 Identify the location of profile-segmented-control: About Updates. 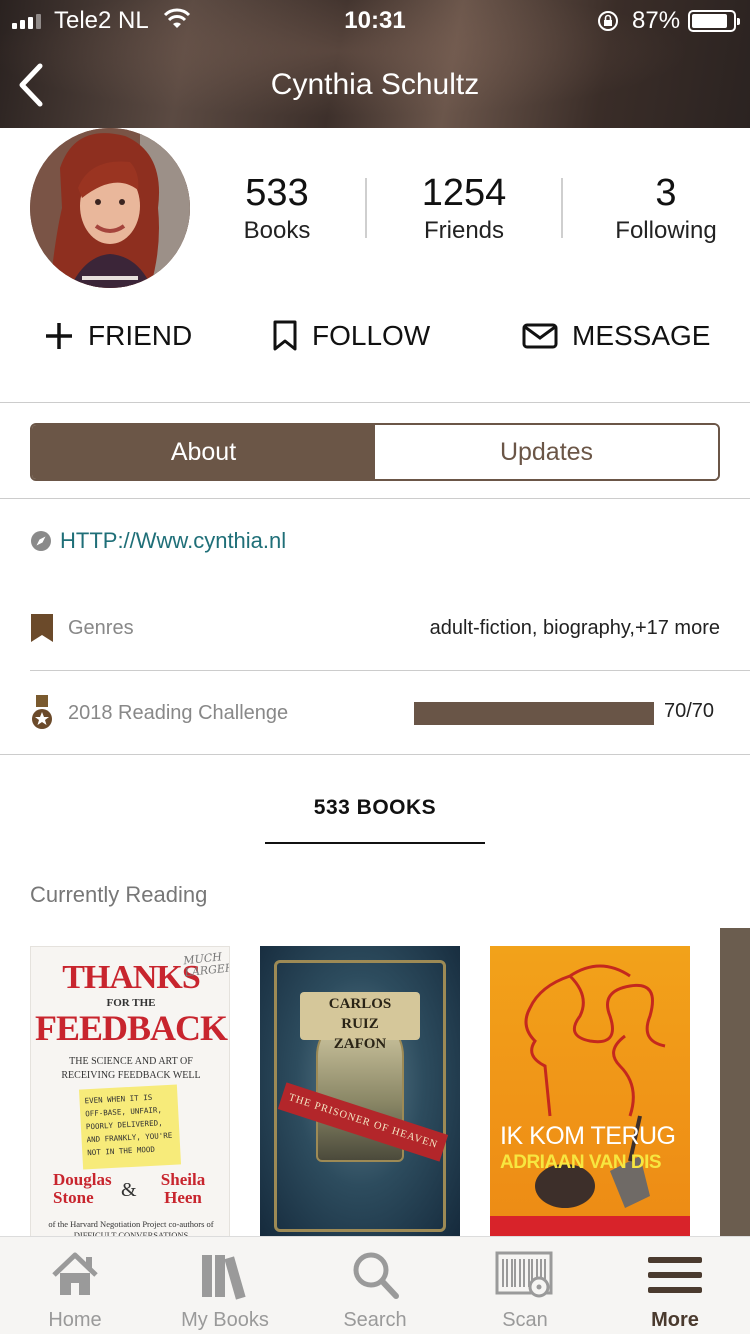
(375, 452).